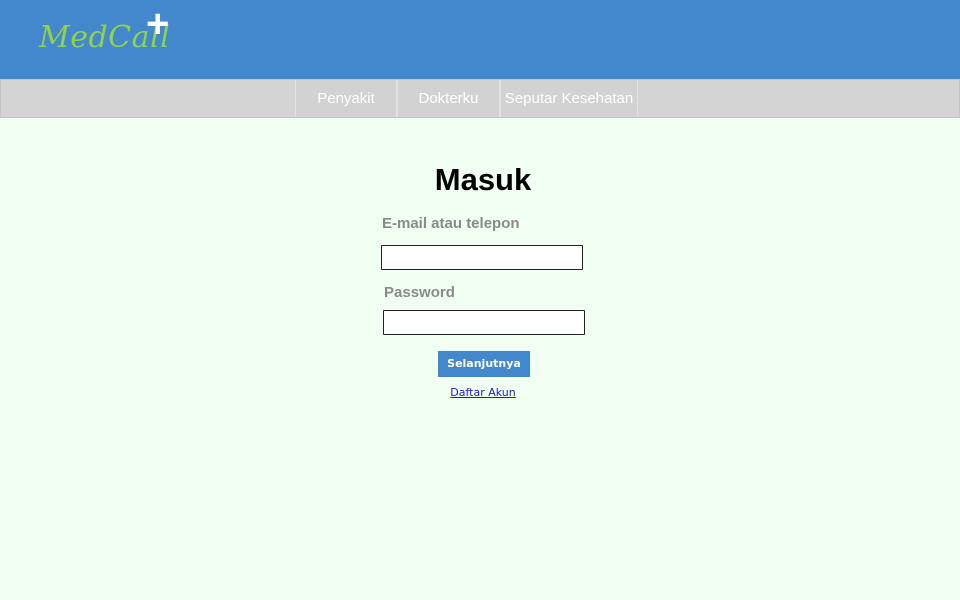 The image size is (960, 600). What do you see at coordinates (569, 98) in the screenshot?
I see `nav-item-seputar-kesehatan: Seputar Kesehatan` at bounding box center [569, 98].